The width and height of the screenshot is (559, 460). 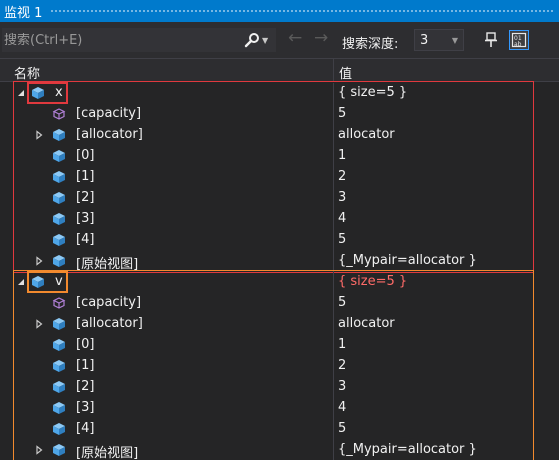 I want to click on pin-icon, so click(x=491, y=39).